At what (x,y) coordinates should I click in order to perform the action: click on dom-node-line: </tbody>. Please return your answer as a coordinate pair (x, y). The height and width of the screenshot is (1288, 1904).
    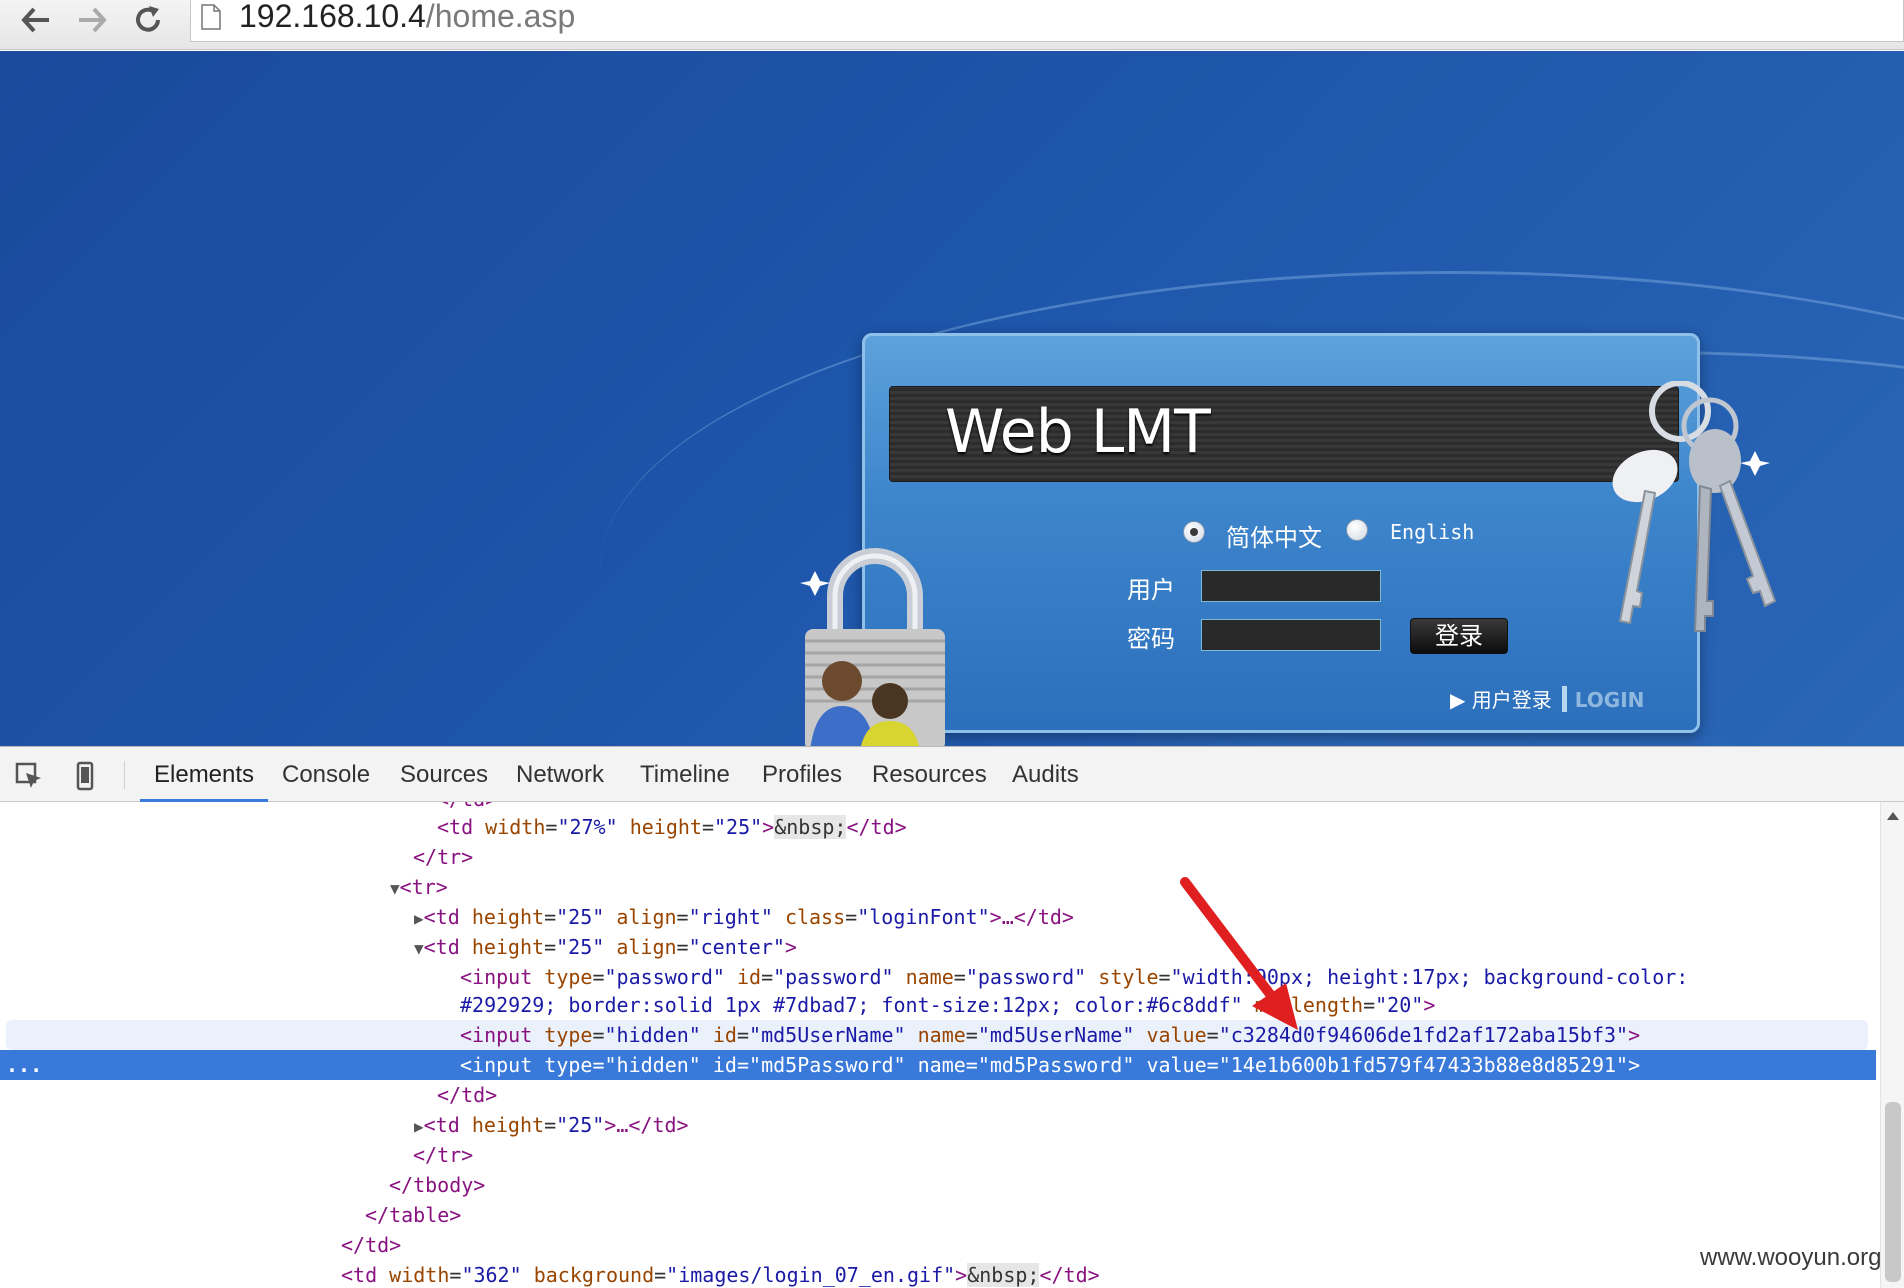
    Looking at the image, I should click on (1134, 1185).